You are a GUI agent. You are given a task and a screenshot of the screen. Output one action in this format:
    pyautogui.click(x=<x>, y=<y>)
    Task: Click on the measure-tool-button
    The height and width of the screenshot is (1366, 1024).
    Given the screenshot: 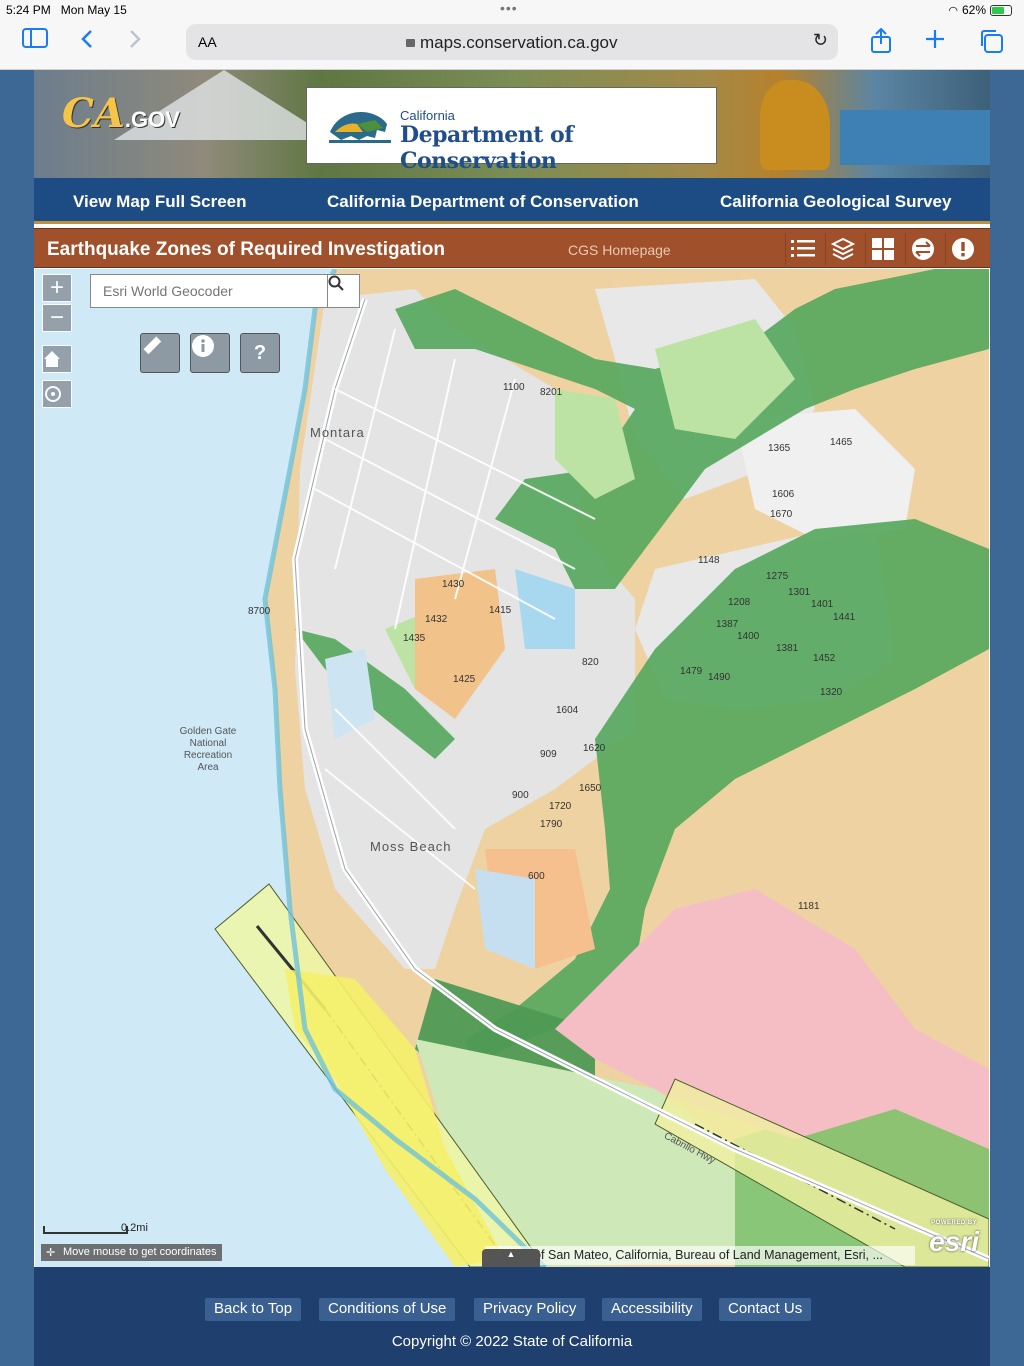 What is the action you would take?
    pyautogui.click(x=160, y=353)
    